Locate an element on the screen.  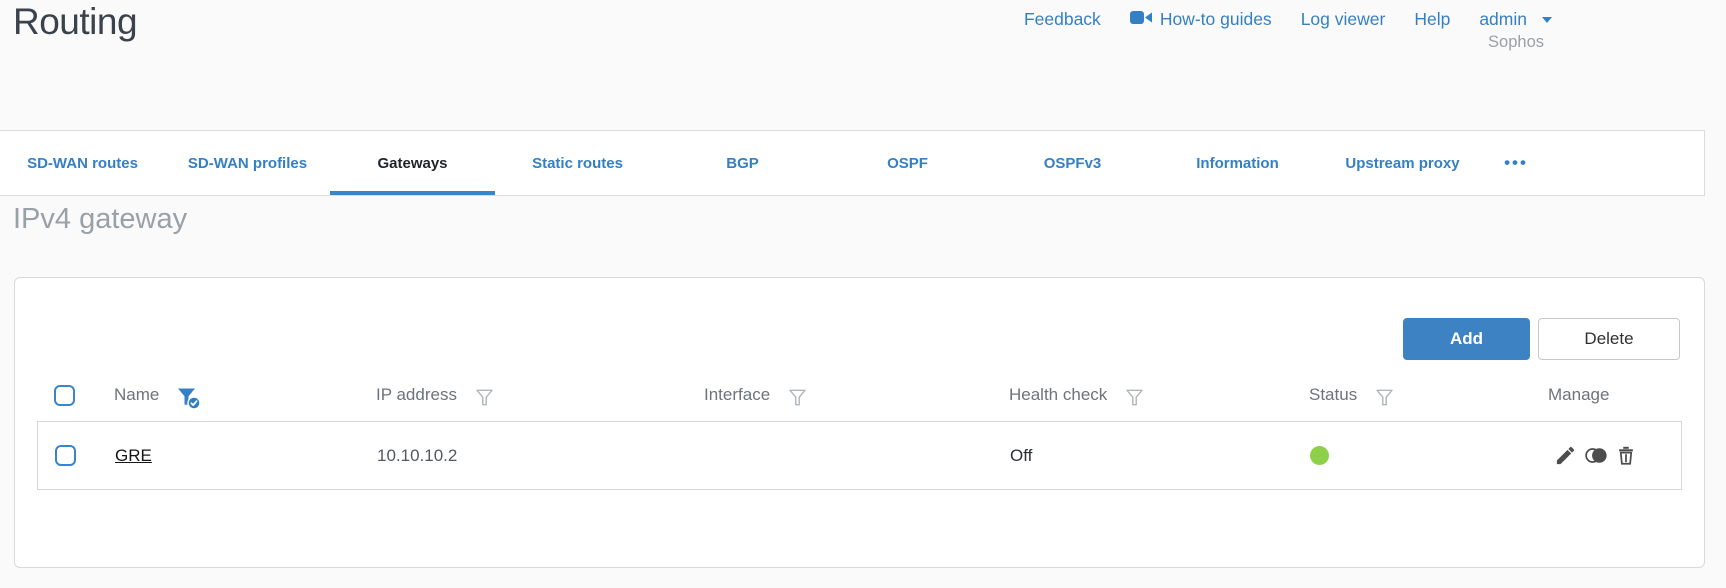
help-link: Help is located at coordinates (1432, 19).